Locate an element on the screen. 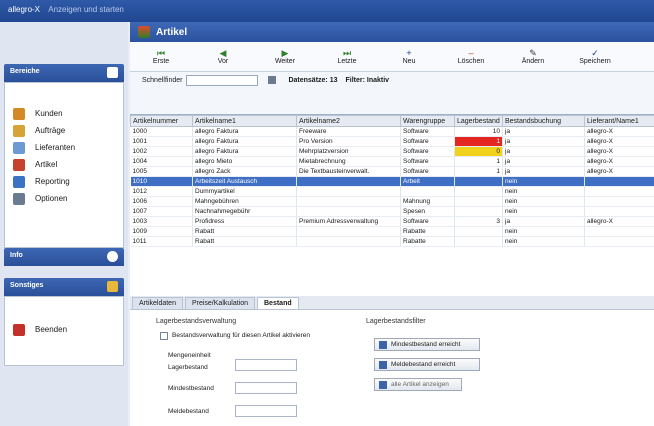 The image size is (654, 426). bell-icon is located at coordinates (112, 286).